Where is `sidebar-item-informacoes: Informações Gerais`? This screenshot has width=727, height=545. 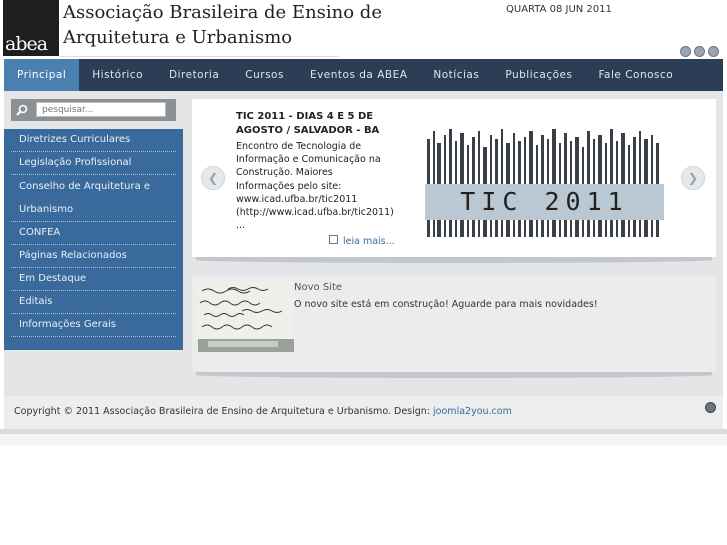
sidebar-item-informacoes: Informações Gerais is located at coordinates (93, 325).